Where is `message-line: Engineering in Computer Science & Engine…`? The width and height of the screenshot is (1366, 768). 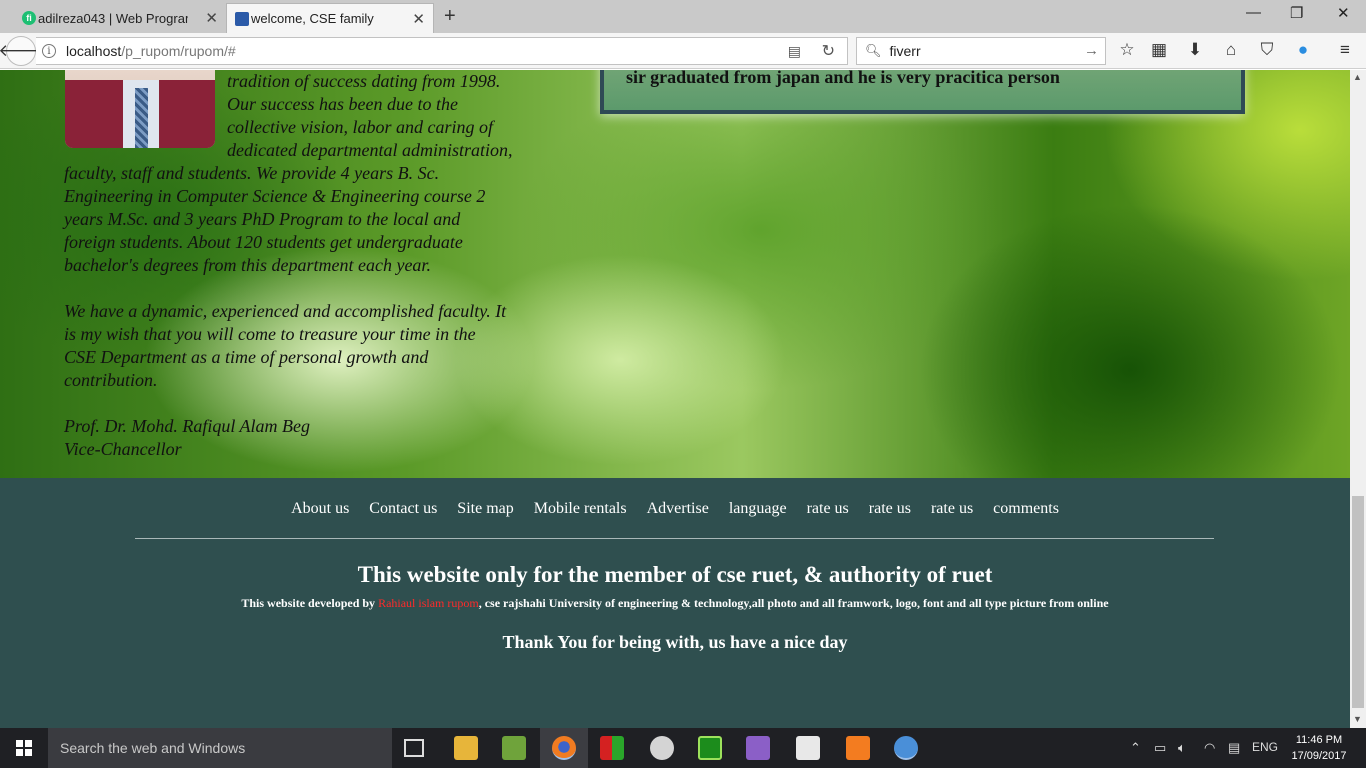 message-line: Engineering in Computer Science & Engine… is located at coordinates (275, 196).